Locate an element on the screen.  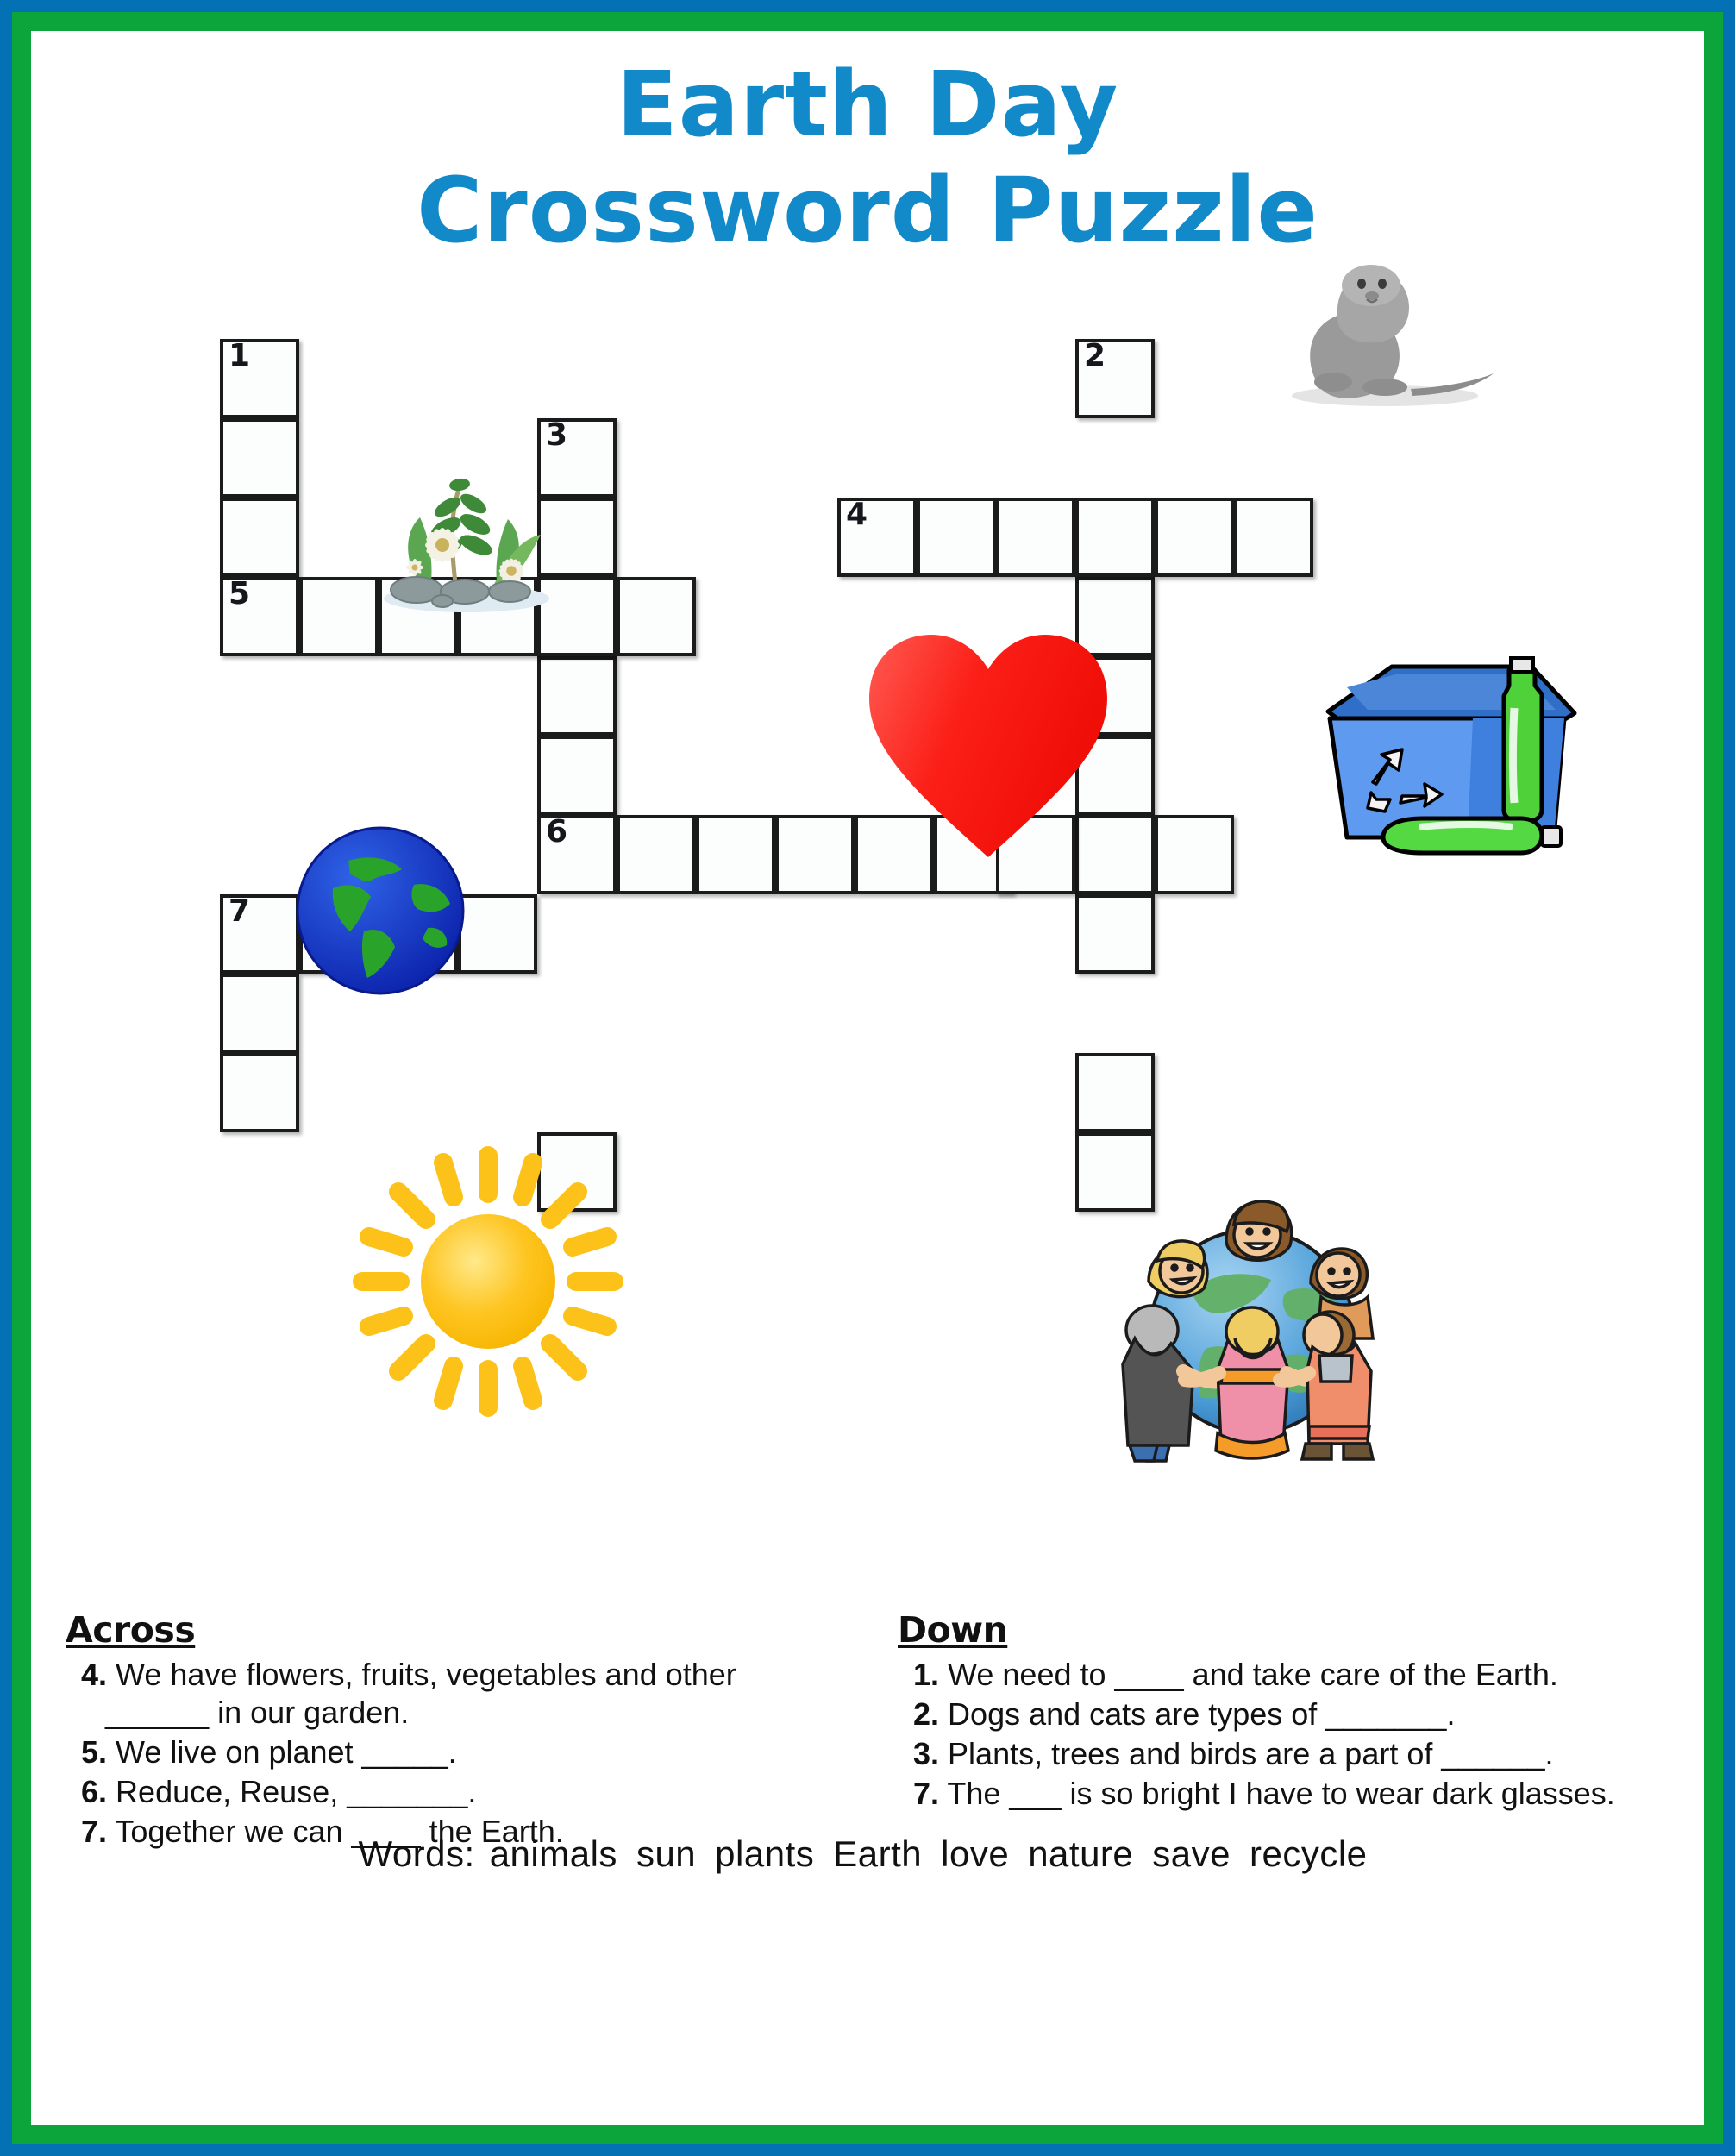
clue-item: 2. Dogs and cats are types of _______. is located at coordinates (1286, 1714).